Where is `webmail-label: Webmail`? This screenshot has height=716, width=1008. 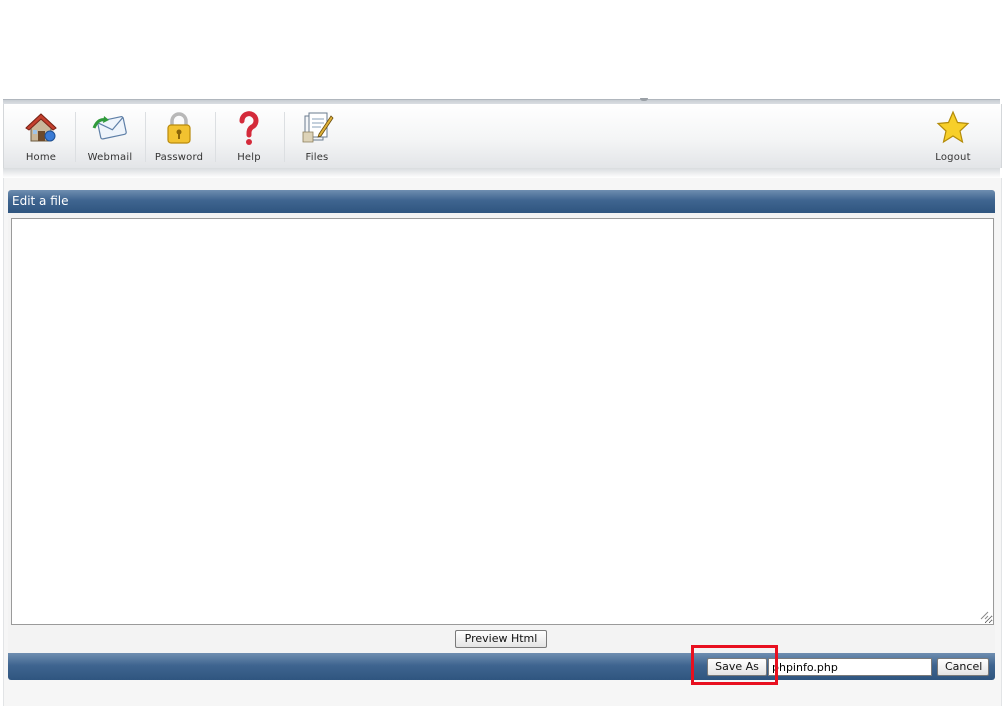 webmail-label: Webmail is located at coordinates (110, 157).